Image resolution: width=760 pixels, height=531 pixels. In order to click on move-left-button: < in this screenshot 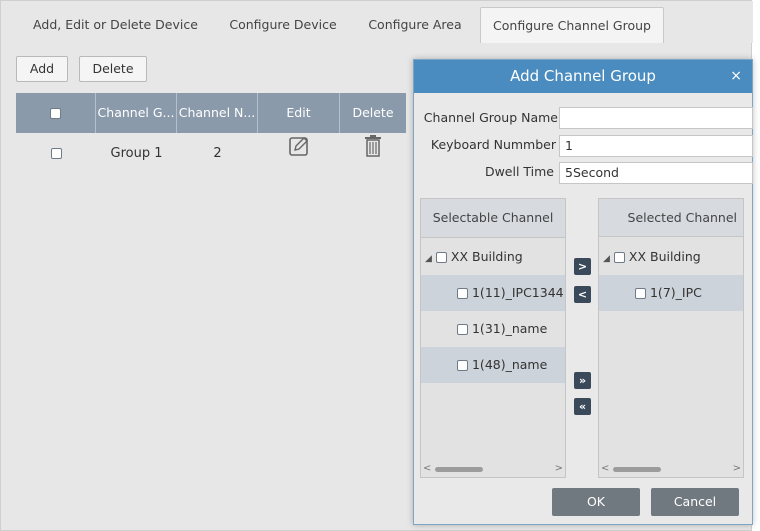, I will do `click(582, 294)`.